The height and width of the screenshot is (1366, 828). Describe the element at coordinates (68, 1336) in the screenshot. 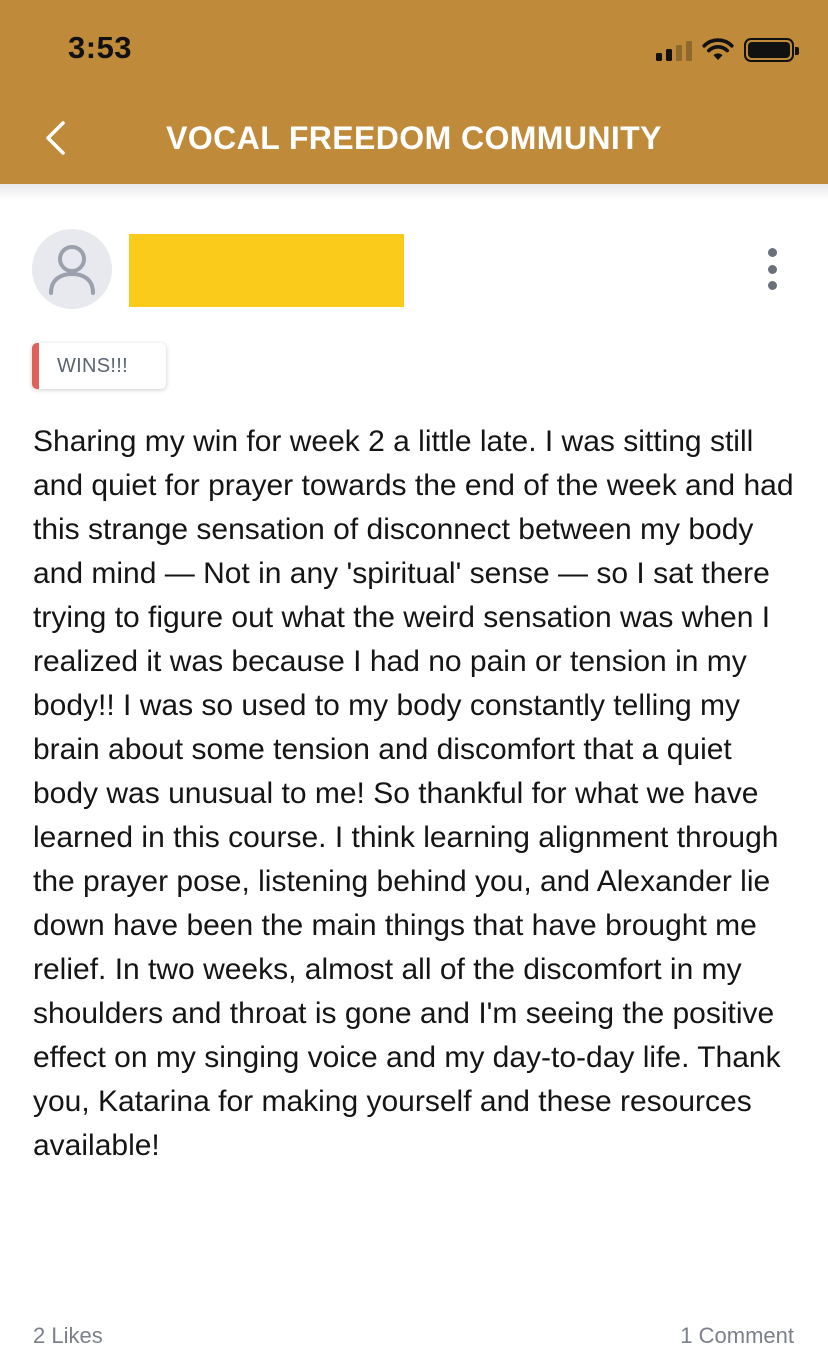

I see `likes-count: 2 Likes` at that location.